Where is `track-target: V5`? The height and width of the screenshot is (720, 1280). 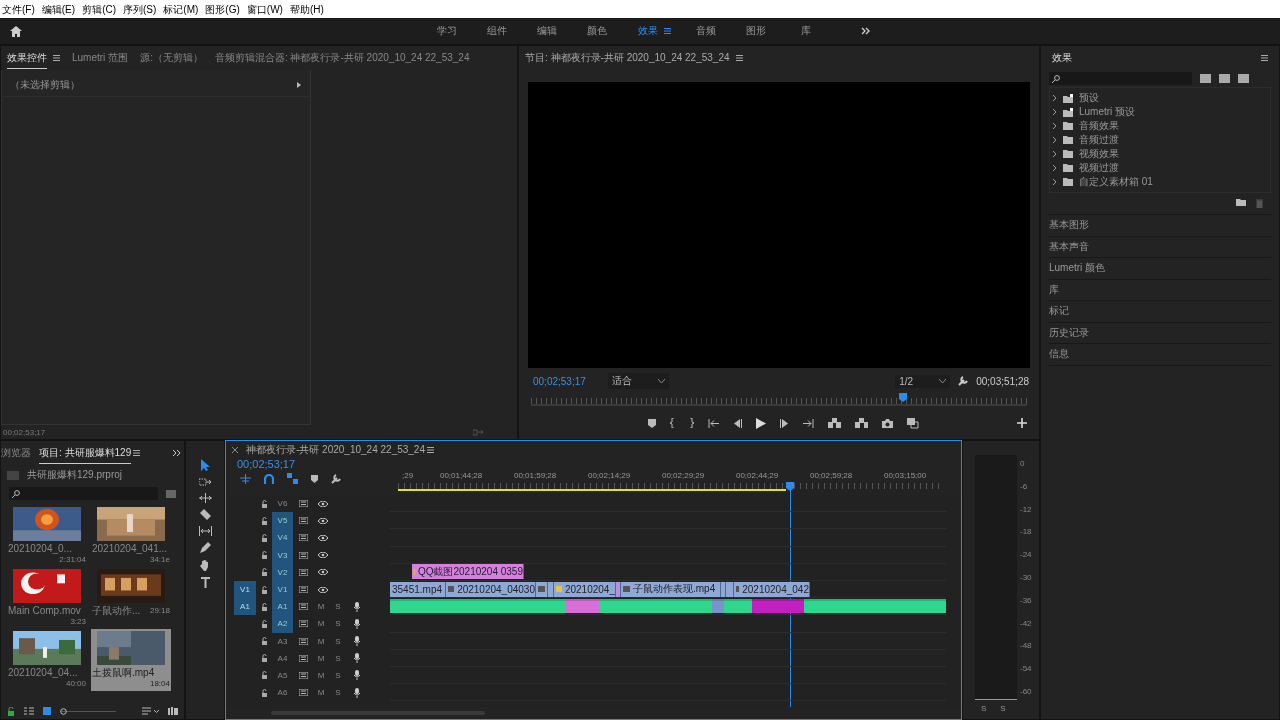
track-target: V5 is located at coordinates (282, 521).